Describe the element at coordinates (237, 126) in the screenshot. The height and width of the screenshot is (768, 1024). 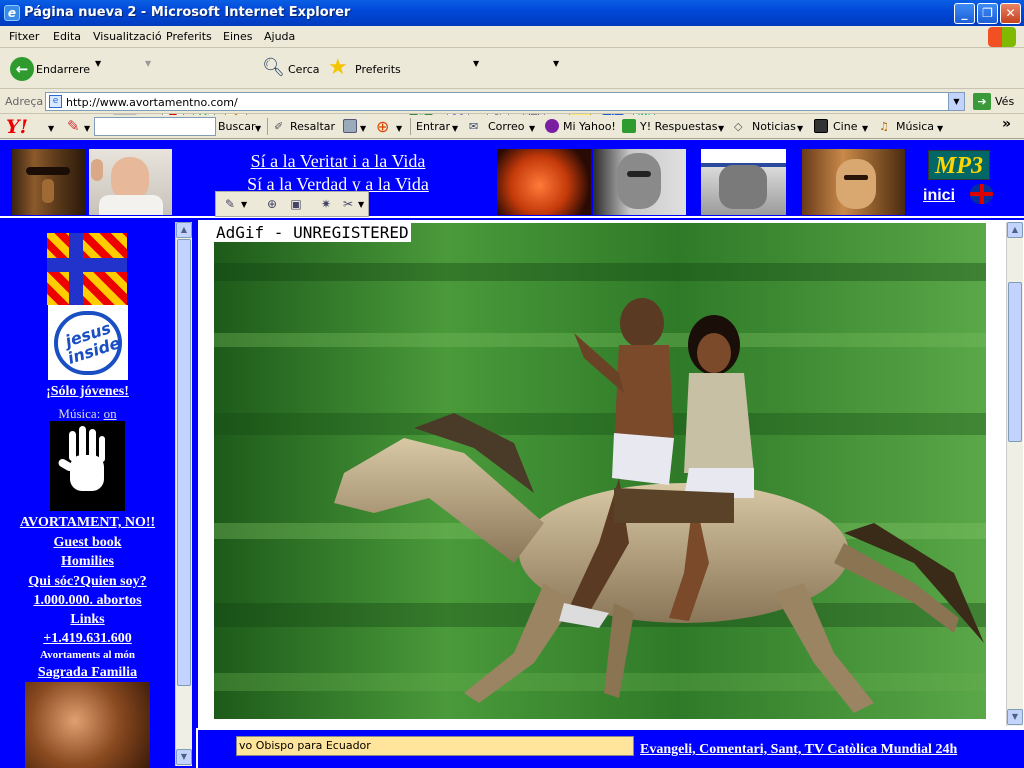
I see `yahoo-search-button: Buscar` at that location.